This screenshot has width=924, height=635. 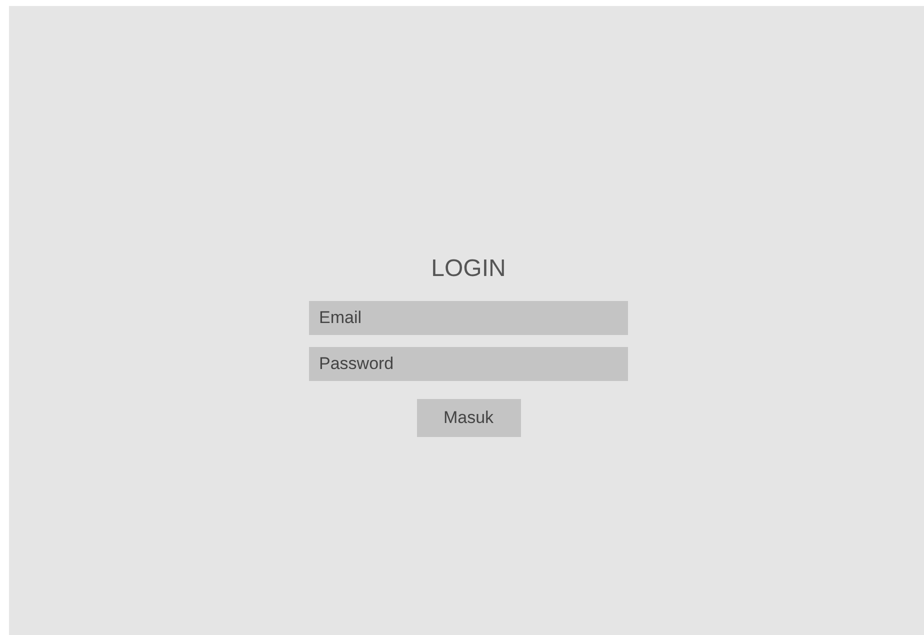 What do you see at coordinates (468, 418) in the screenshot?
I see `login-button: Masuk` at bounding box center [468, 418].